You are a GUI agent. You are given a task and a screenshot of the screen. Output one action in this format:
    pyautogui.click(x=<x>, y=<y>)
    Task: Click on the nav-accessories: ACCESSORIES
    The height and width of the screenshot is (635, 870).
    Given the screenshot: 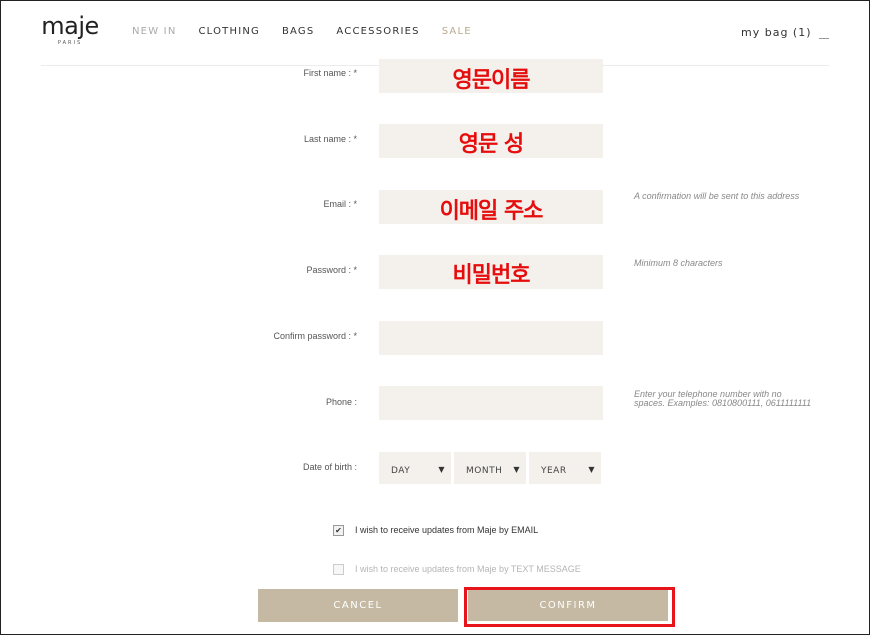 What is the action you would take?
    pyautogui.click(x=377, y=31)
    